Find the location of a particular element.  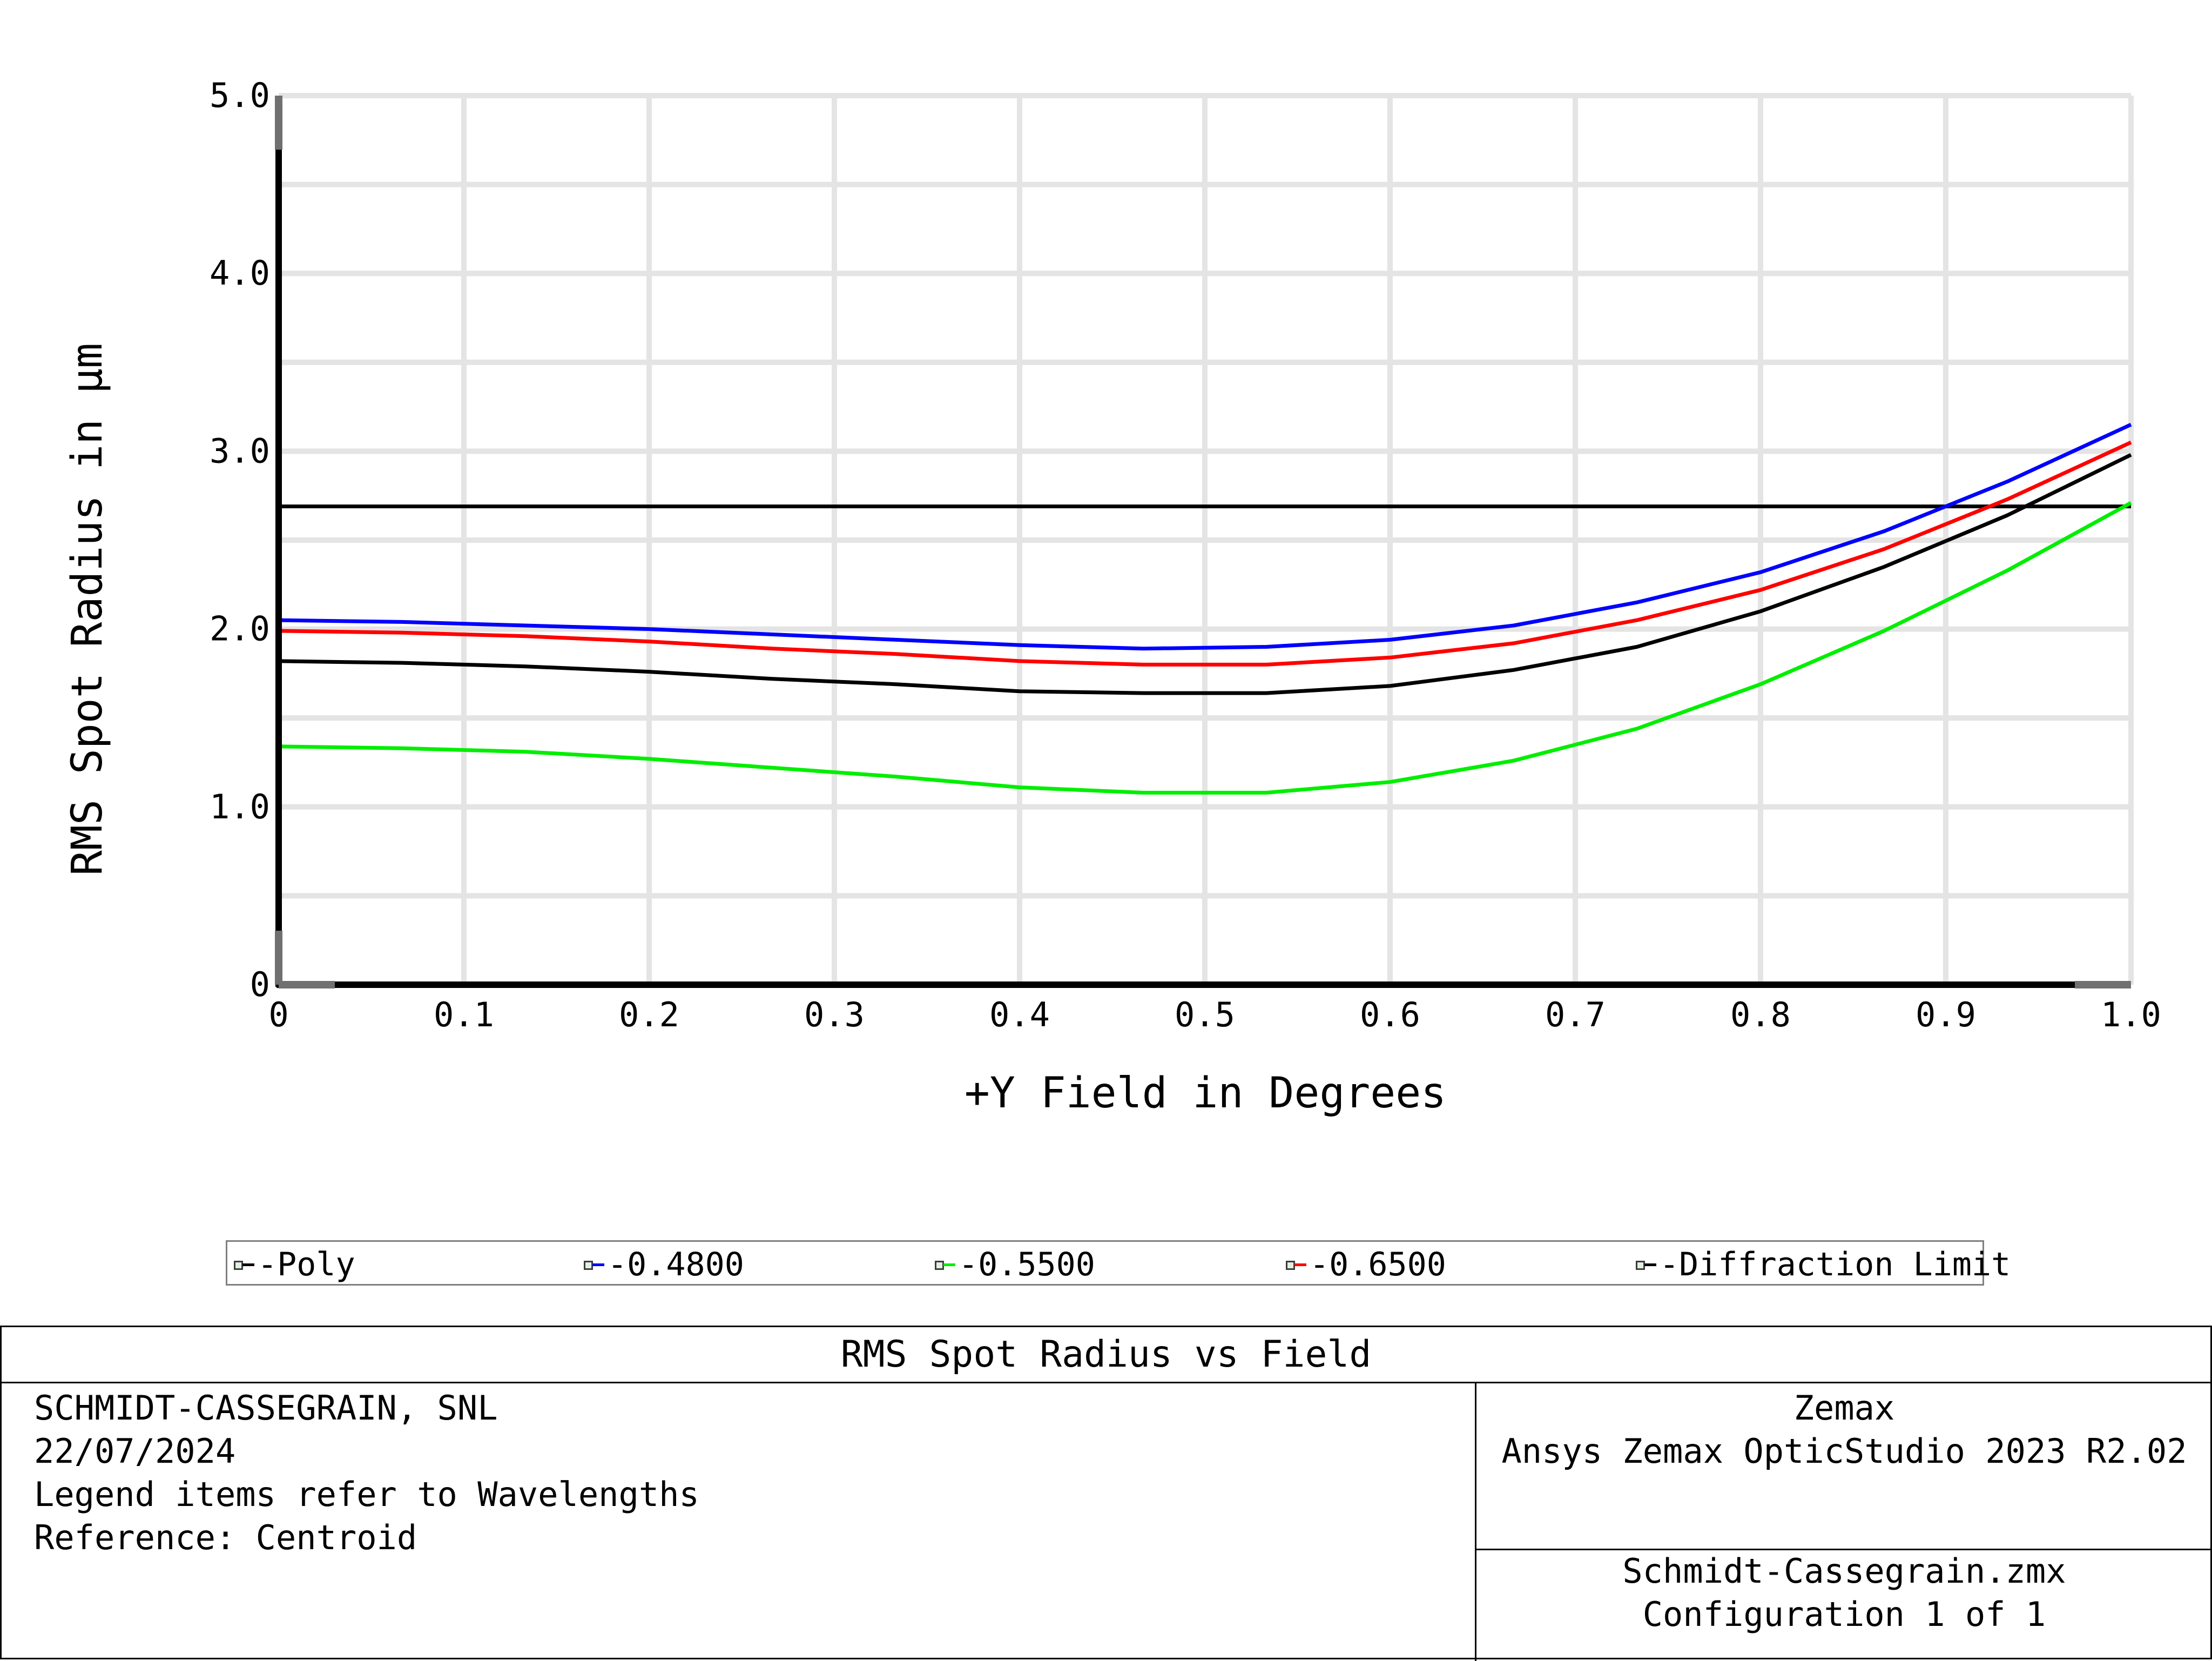

legend-item-0-4800: -0.4800 is located at coordinates (663, 1264).